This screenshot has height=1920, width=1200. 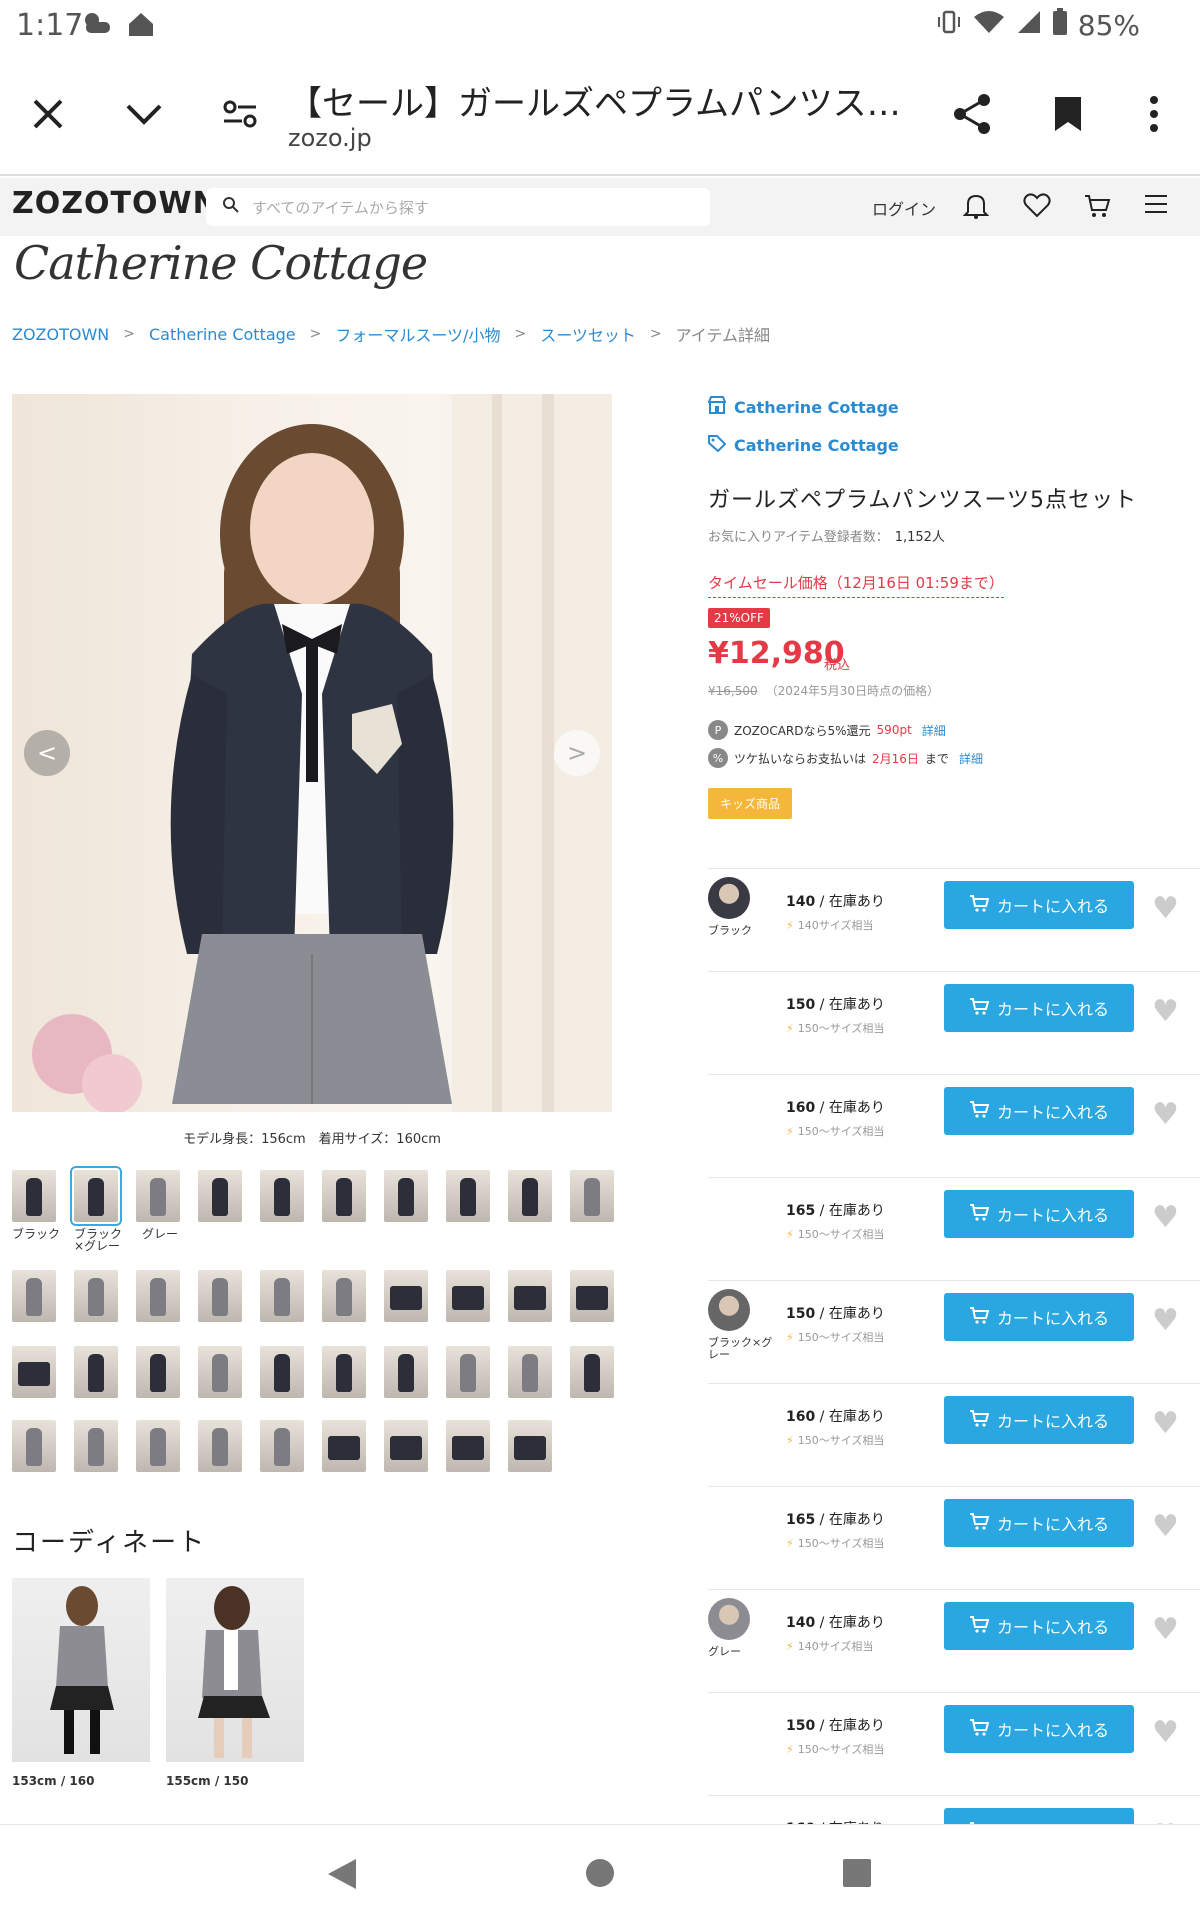 I want to click on size-hint-icon: ⚡, so click(x=790, y=1440).